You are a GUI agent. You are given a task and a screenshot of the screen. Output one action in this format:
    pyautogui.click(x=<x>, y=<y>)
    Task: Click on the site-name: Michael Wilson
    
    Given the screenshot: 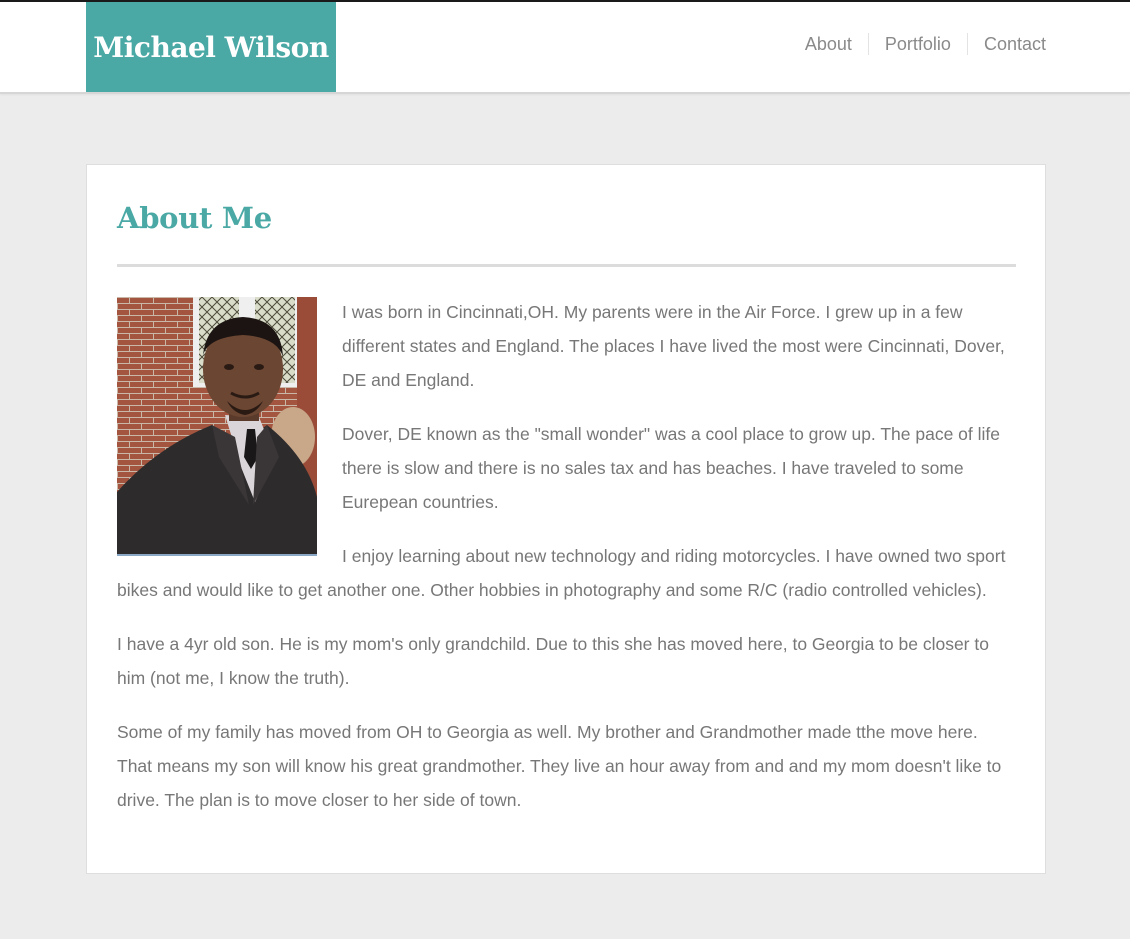 What is the action you would take?
    pyautogui.click(x=211, y=47)
    